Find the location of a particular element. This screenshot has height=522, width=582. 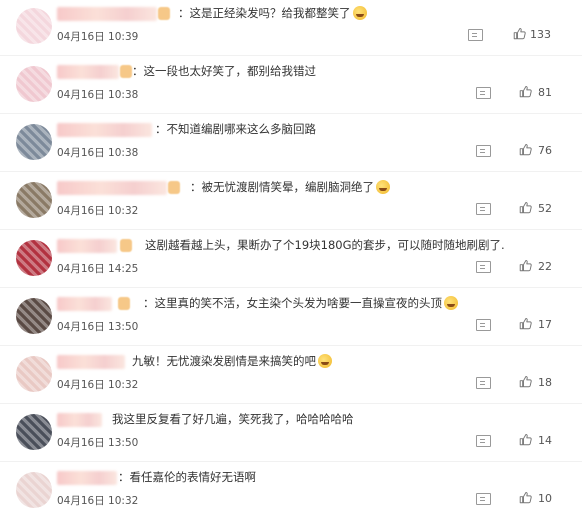

comment-text-content: ：看任嘉伦的表情好无语啊 is located at coordinates (187, 477).